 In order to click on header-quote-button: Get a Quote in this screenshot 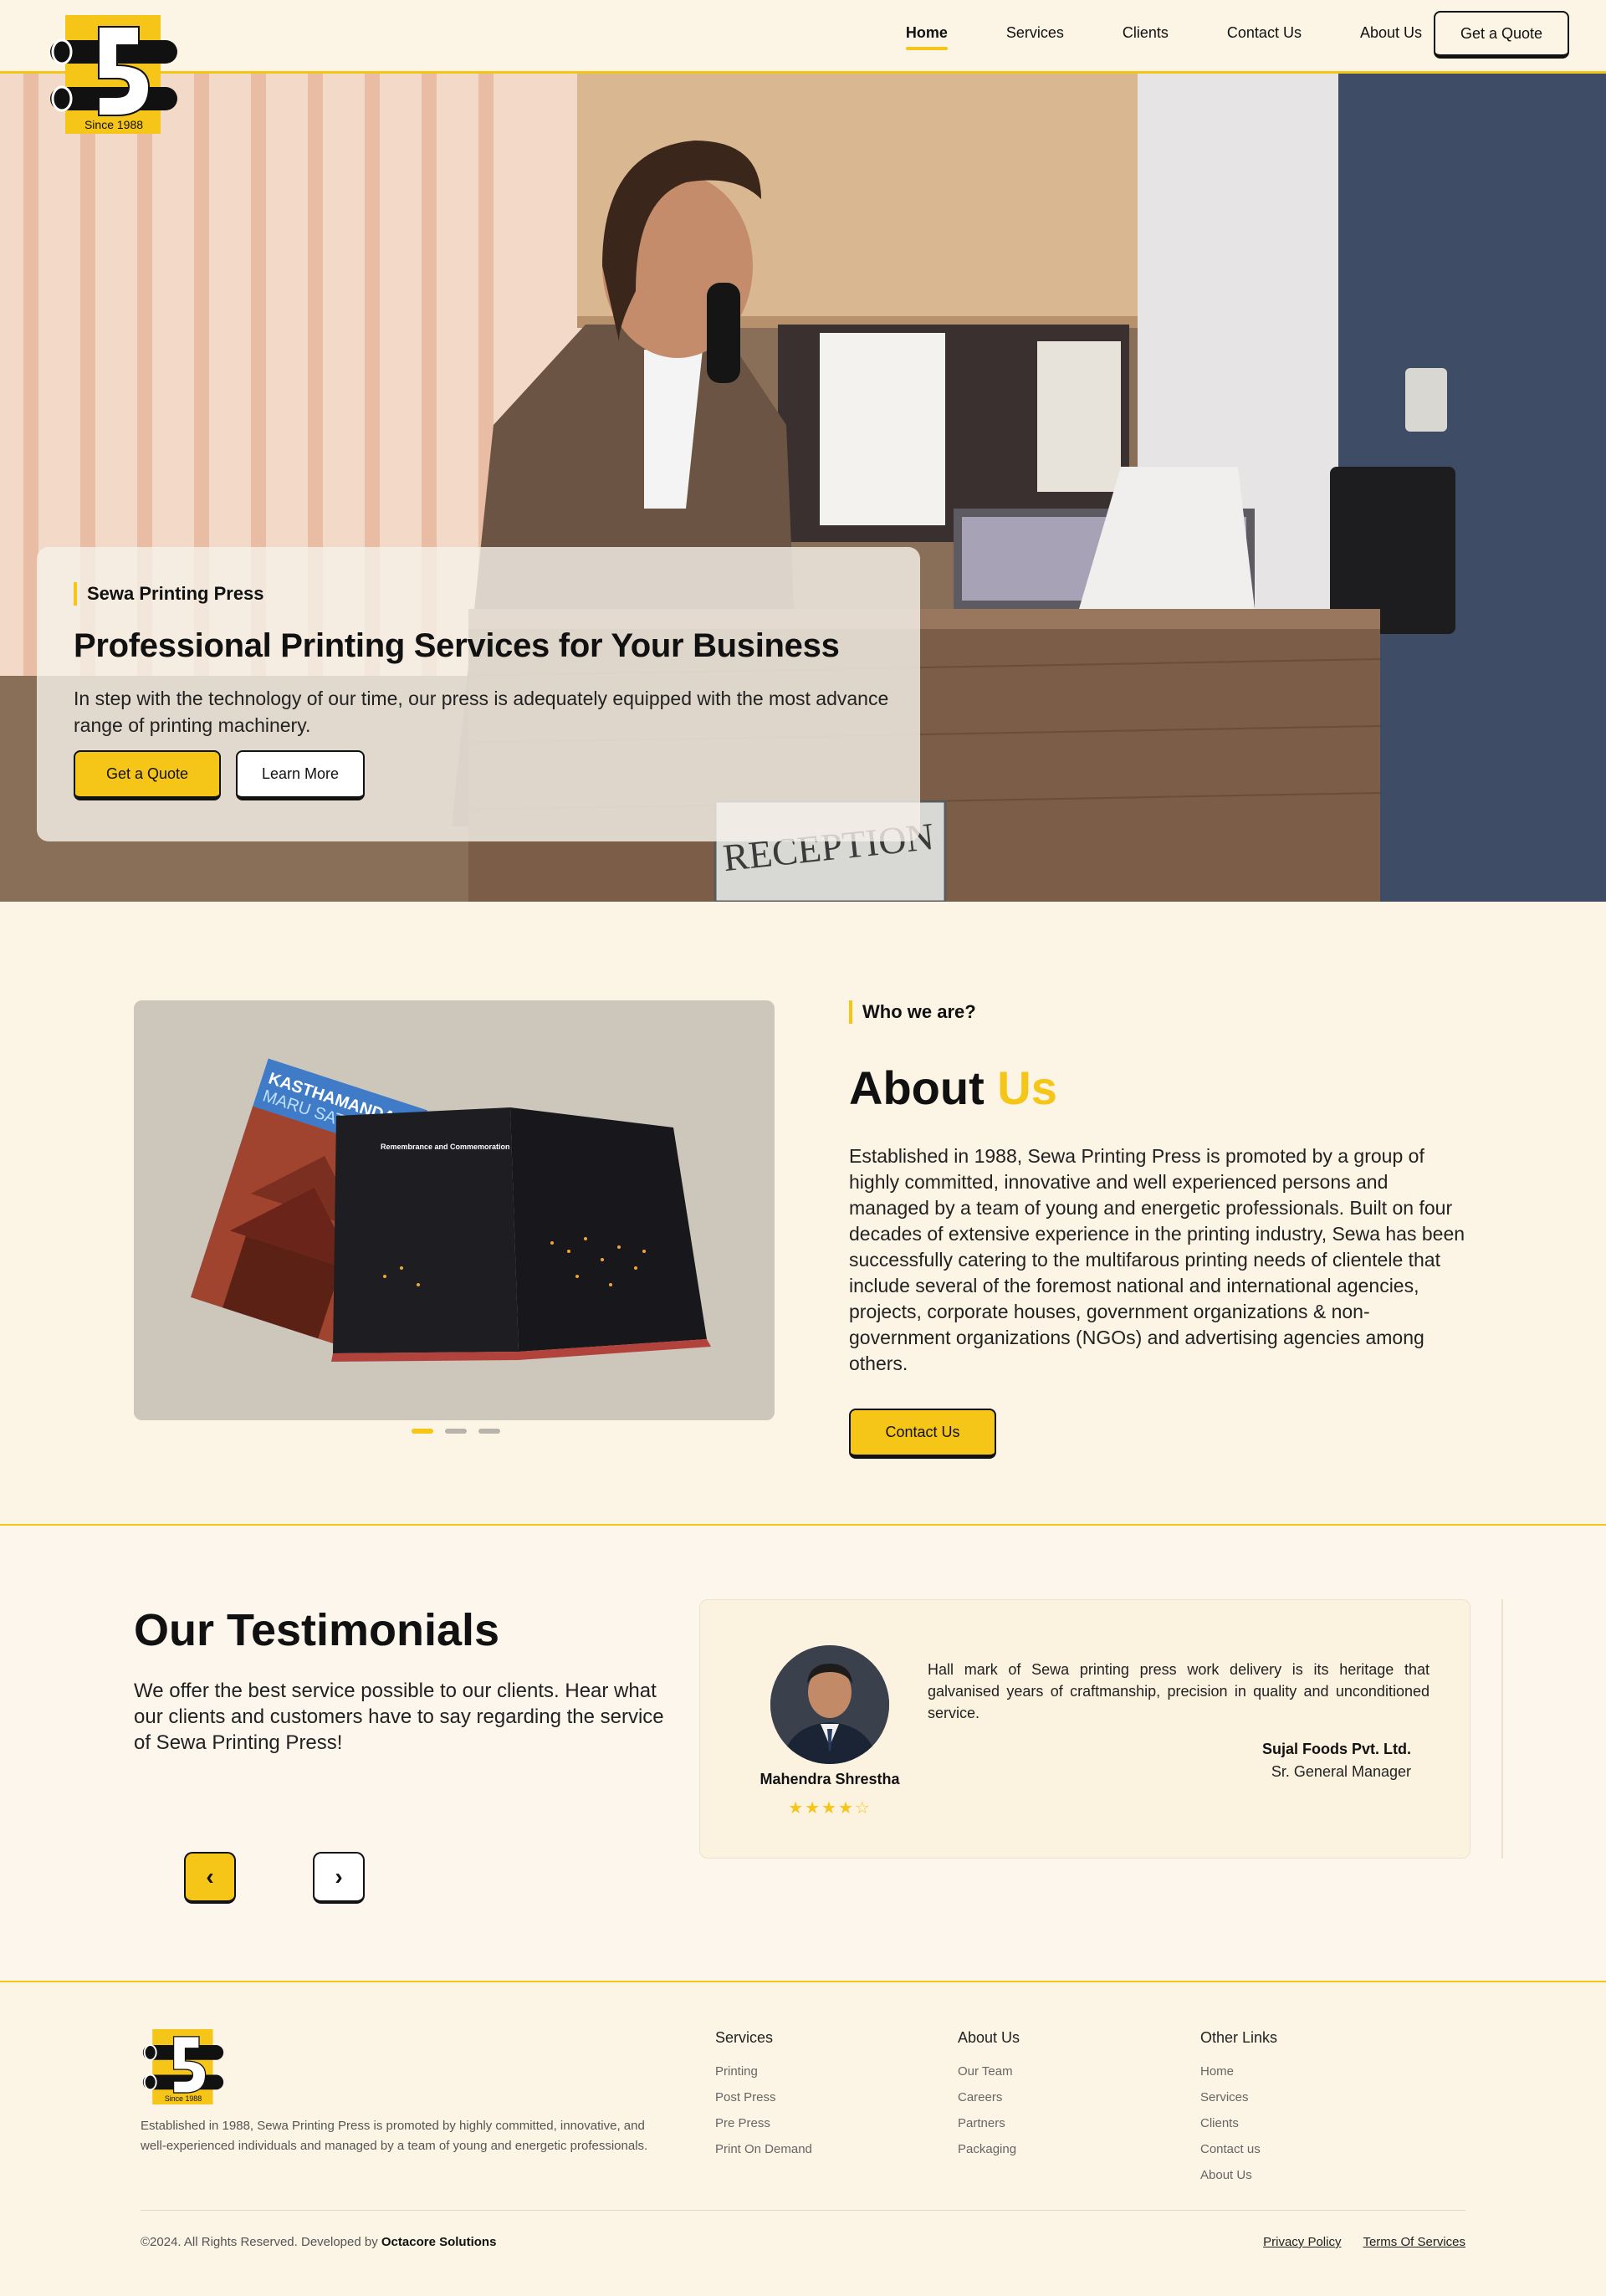, I will do `click(1501, 35)`.